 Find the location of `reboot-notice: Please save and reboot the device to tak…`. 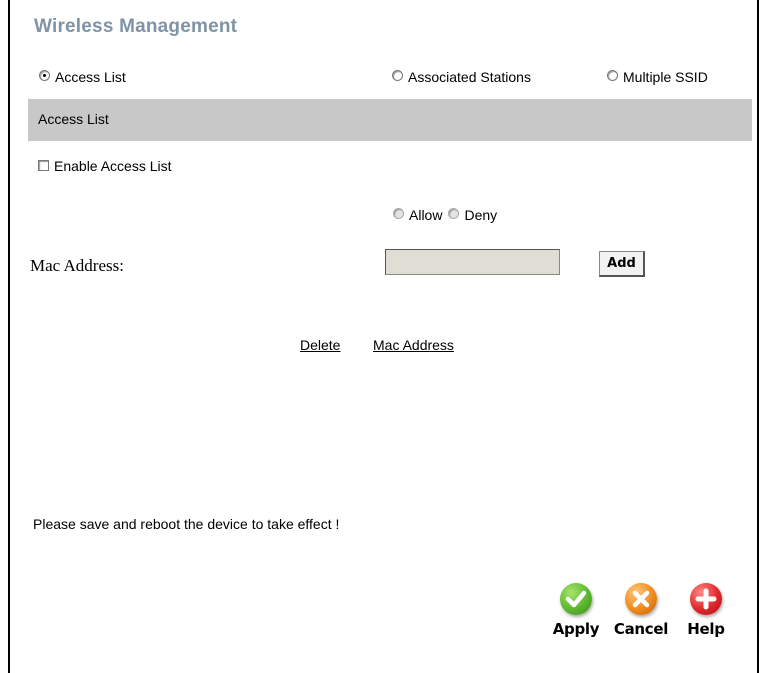

reboot-notice: Please save and reboot the device to tak… is located at coordinates (186, 524).